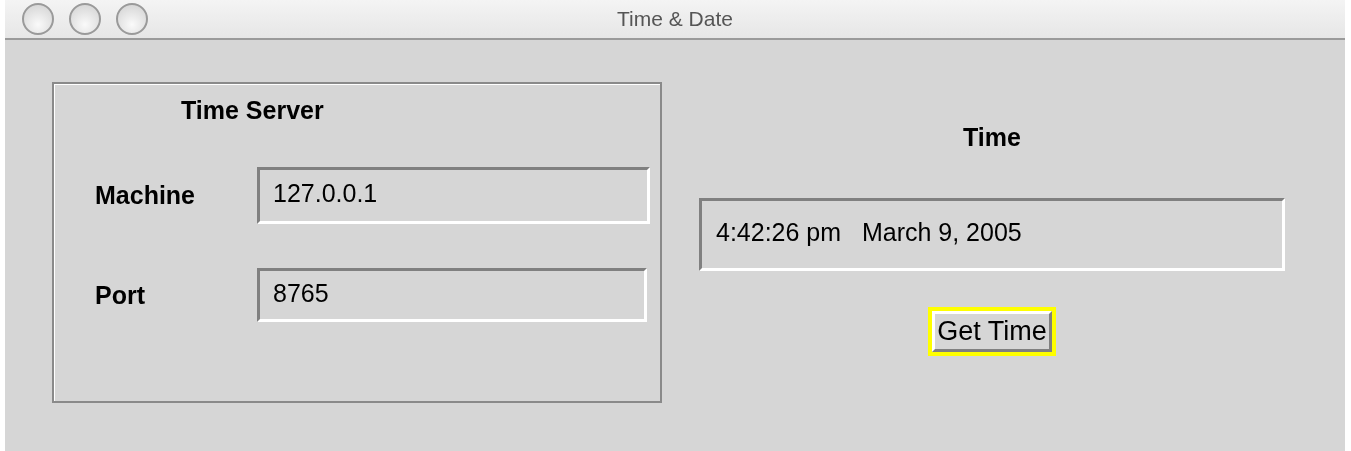 This screenshot has width=1351, height=451. I want to click on group-title: Time Server, so click(252, 110).